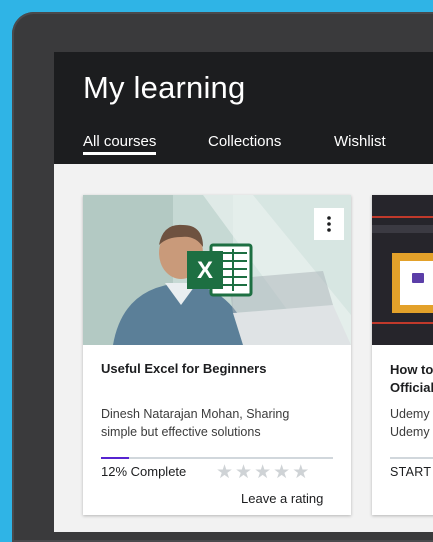  I want to click on page-title: My learning, so click(164, 87).